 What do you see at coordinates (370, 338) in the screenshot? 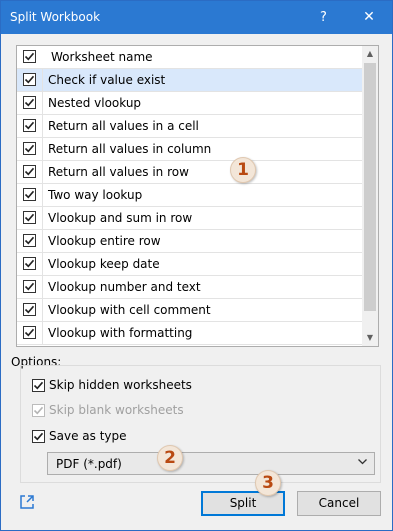
I see `scroll-down-arrow-icon: ▼` at bounding box center [370, 338].